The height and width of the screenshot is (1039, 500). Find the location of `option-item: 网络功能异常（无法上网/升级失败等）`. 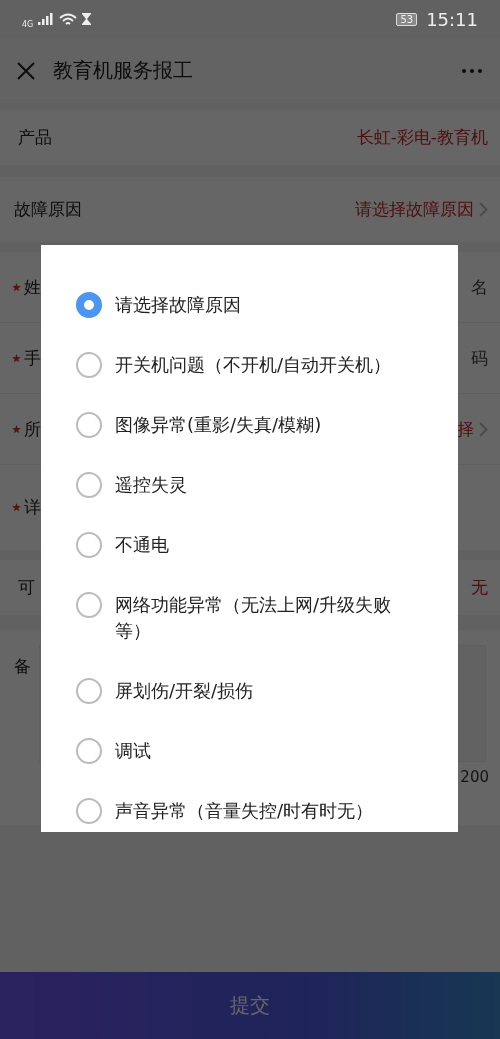

option-item: 网络功能异常（无法上网/升级失败等） is located at coordinates (249, 618).